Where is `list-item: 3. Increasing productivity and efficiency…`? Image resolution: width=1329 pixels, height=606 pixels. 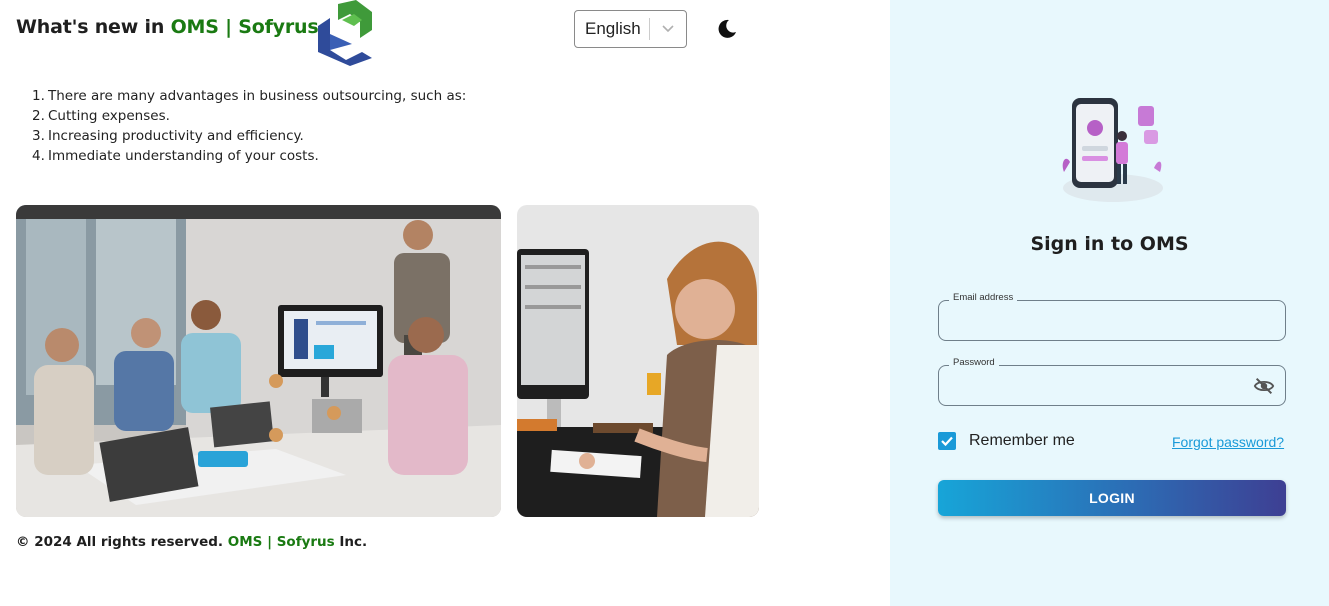
list-item: 3. Increasing productivity and efficiency… is located at coordinates (168, 136).